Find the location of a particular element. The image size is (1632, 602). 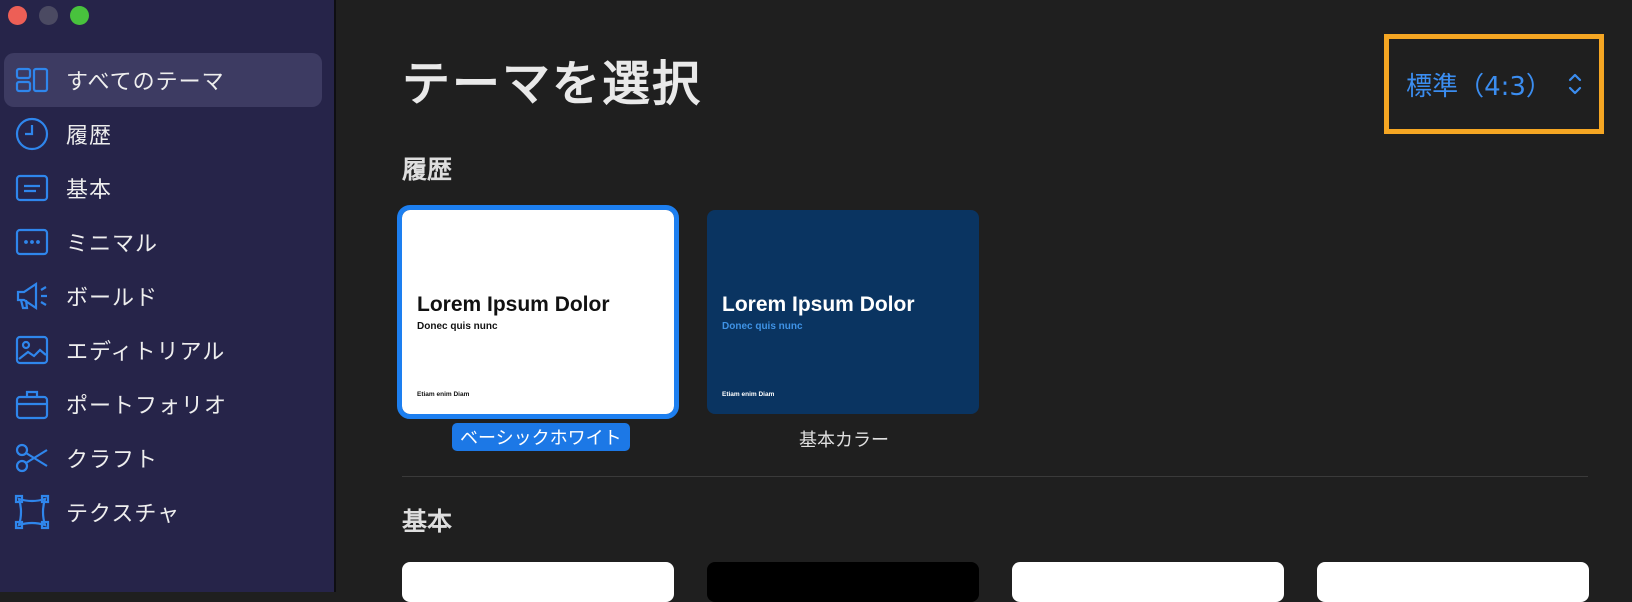

section-title-recent: 履歴 is located at coordinates (427, 169).